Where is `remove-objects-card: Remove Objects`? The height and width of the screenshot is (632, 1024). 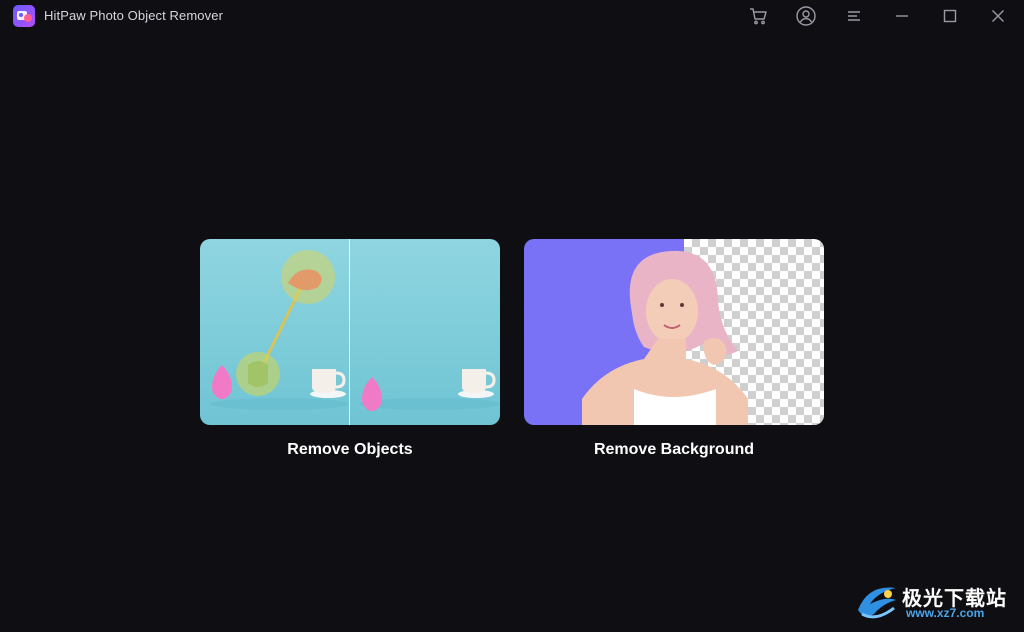 remove-objects-card: Remove Objects is located at coordinates (350, 349).